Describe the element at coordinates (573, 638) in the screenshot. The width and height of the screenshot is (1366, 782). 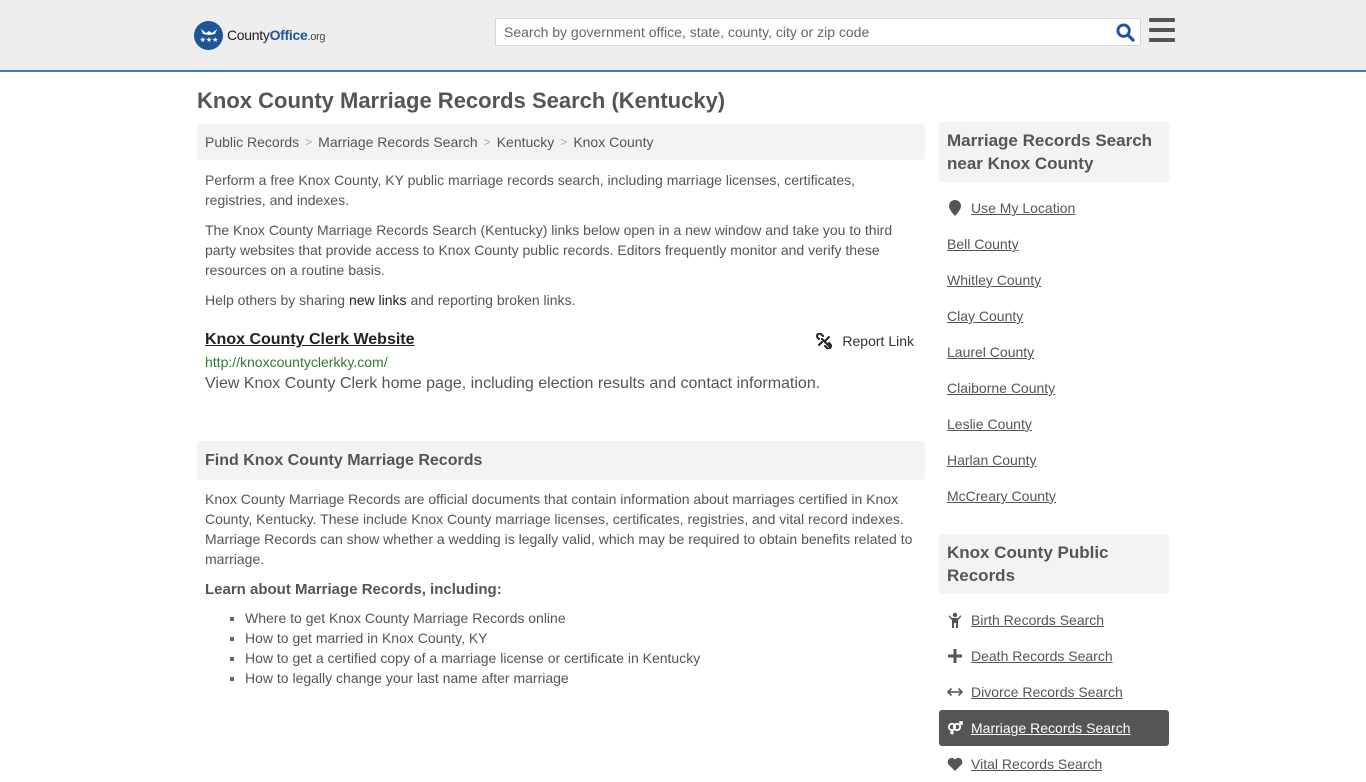
I see `list-item: How to get married in Knox County, KY` at that location.